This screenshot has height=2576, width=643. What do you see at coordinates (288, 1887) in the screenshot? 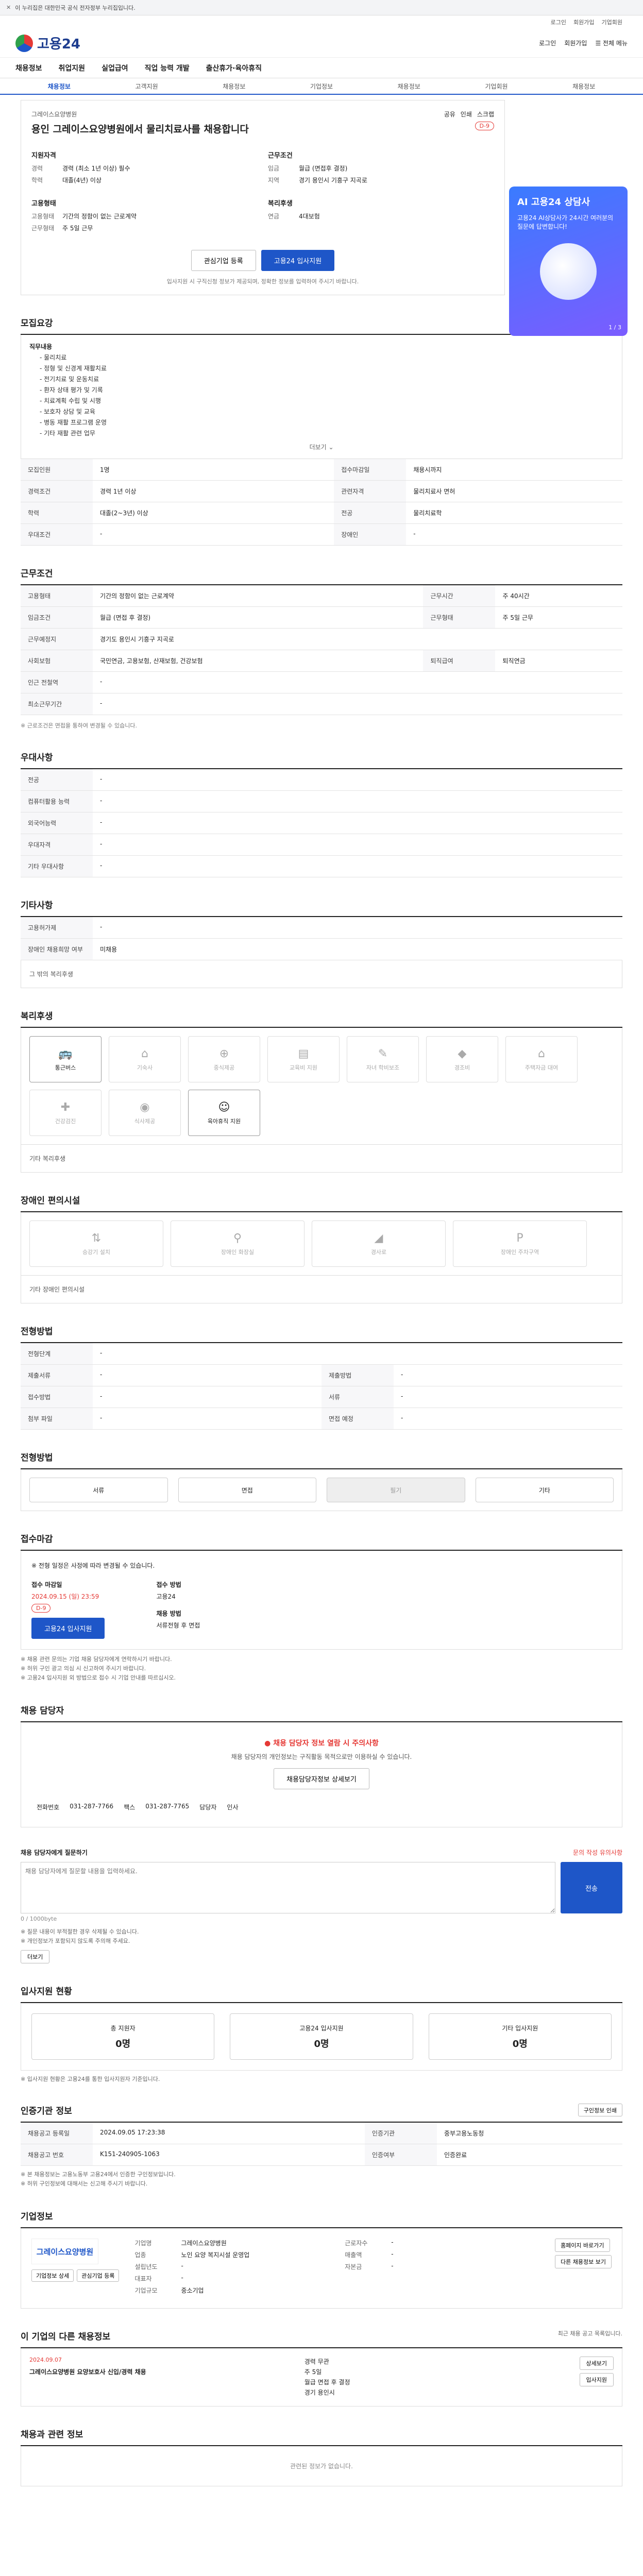
I see `inquiry-textarea` at bounding box center [288, 1887].